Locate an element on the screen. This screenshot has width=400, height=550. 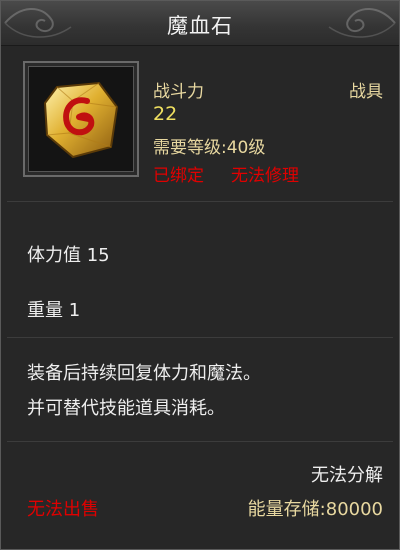
item-icon-slot is located at coordinates (81, 119).